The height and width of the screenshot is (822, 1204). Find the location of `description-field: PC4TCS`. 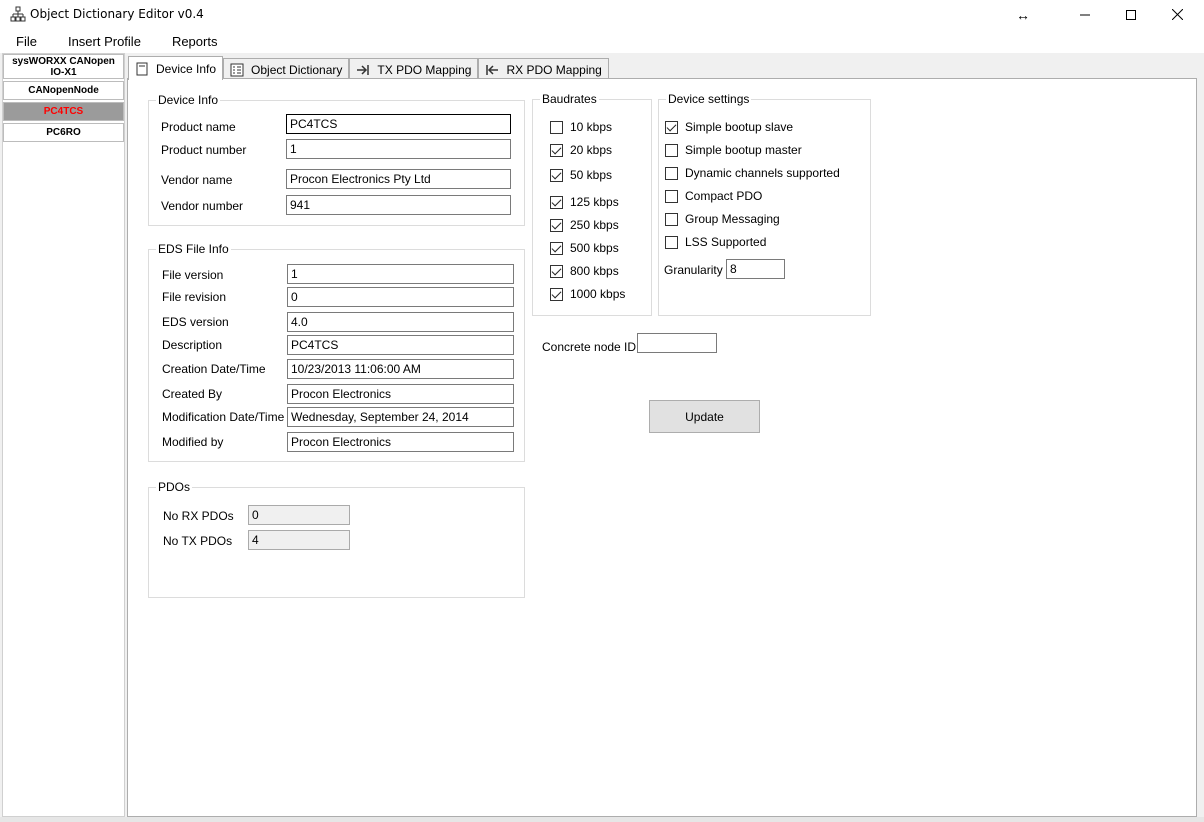

description-field: PC4TCS is located at coordinates (400, 345).